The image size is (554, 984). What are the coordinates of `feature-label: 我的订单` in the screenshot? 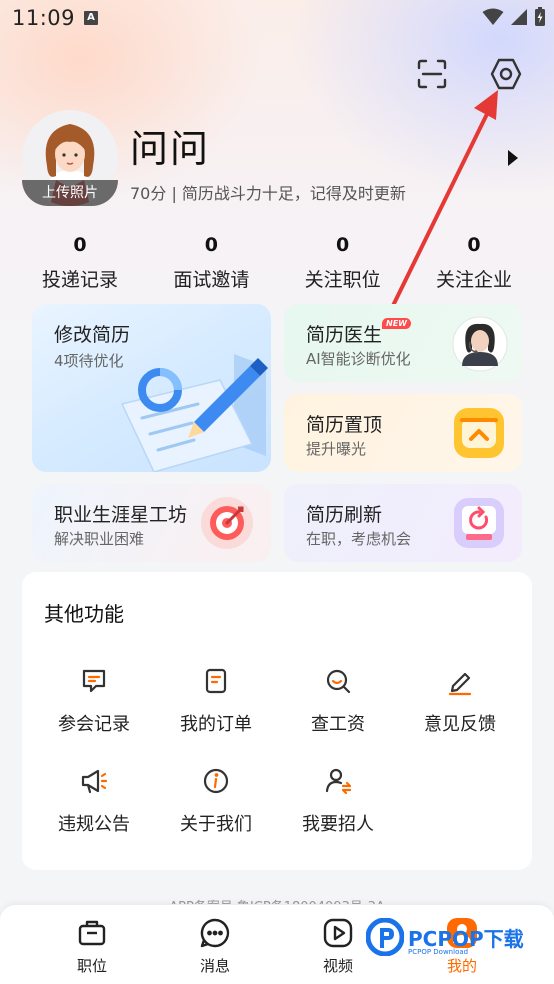 It's located at (216, 724).